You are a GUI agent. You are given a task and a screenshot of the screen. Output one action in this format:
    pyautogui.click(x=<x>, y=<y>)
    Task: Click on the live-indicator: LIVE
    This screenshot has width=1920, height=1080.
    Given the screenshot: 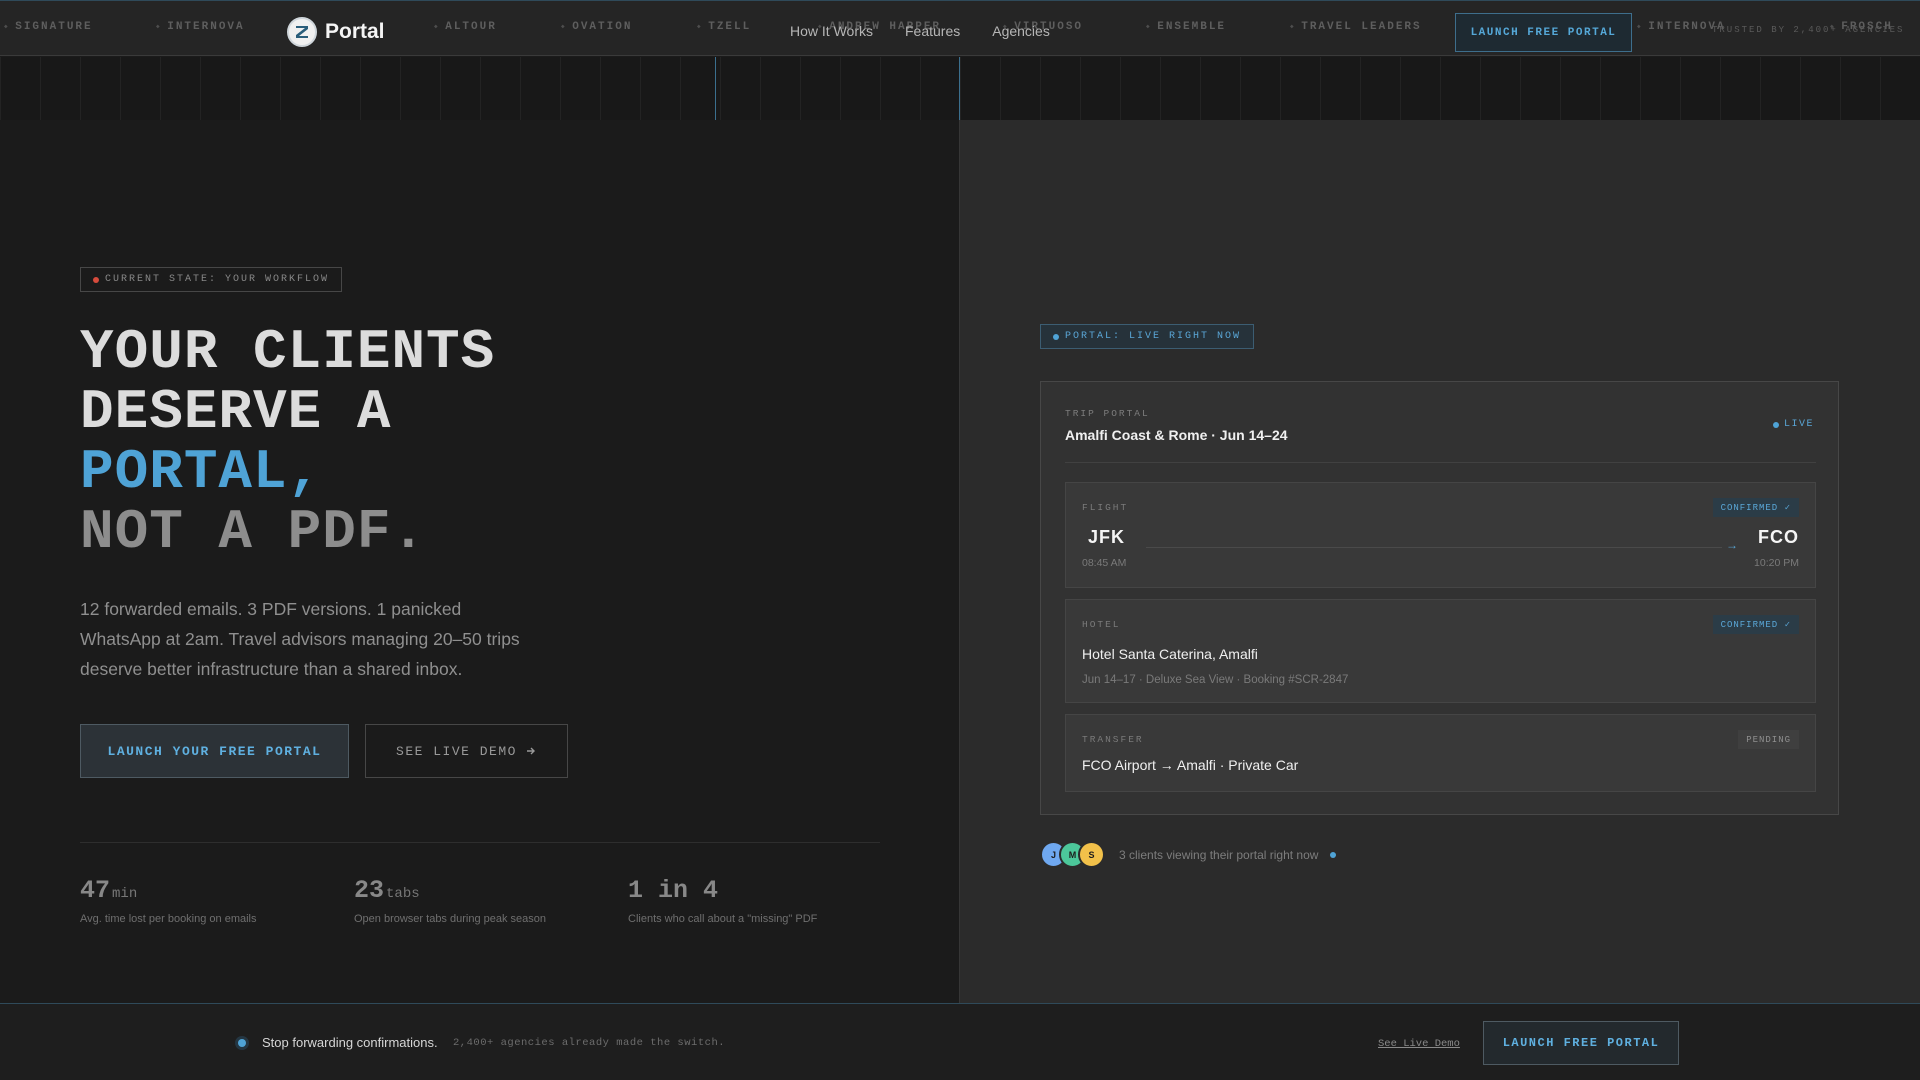 What is the action you would take?
    pyautogui.click(x=1793, y=424)
    